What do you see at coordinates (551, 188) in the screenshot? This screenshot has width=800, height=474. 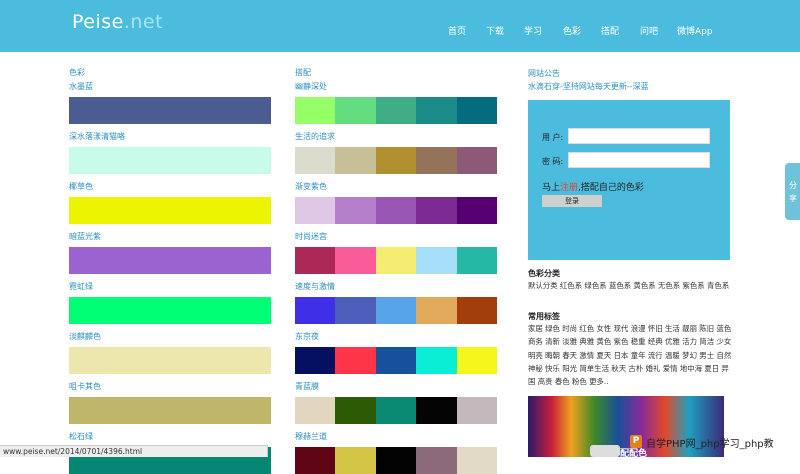 I see `slogan-pre: 马上` at bounding box center [551, 188].